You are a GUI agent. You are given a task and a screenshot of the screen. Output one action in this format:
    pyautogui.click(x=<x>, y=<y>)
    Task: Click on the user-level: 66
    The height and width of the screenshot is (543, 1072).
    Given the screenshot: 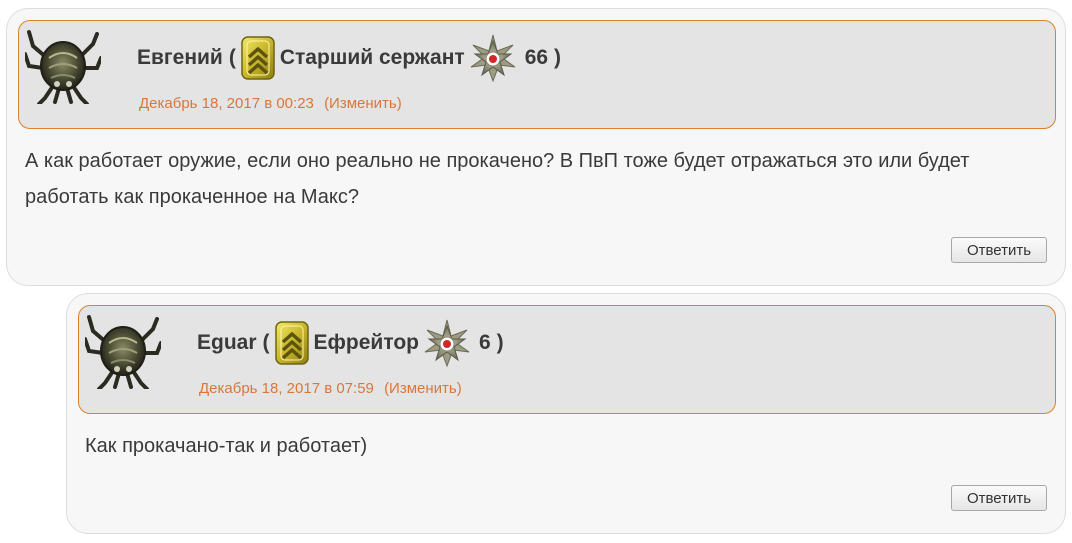 What is the action you would take?
    pyautogui.click(x=536, y=57)
    